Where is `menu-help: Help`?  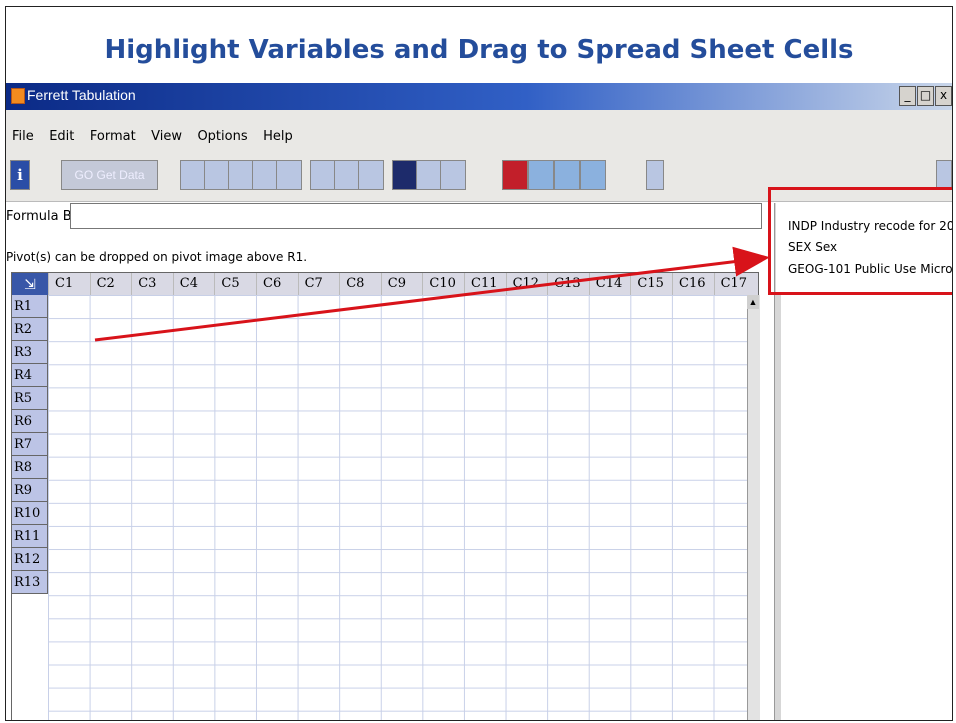 menu-help: Help is located at coordinates (278, 136).